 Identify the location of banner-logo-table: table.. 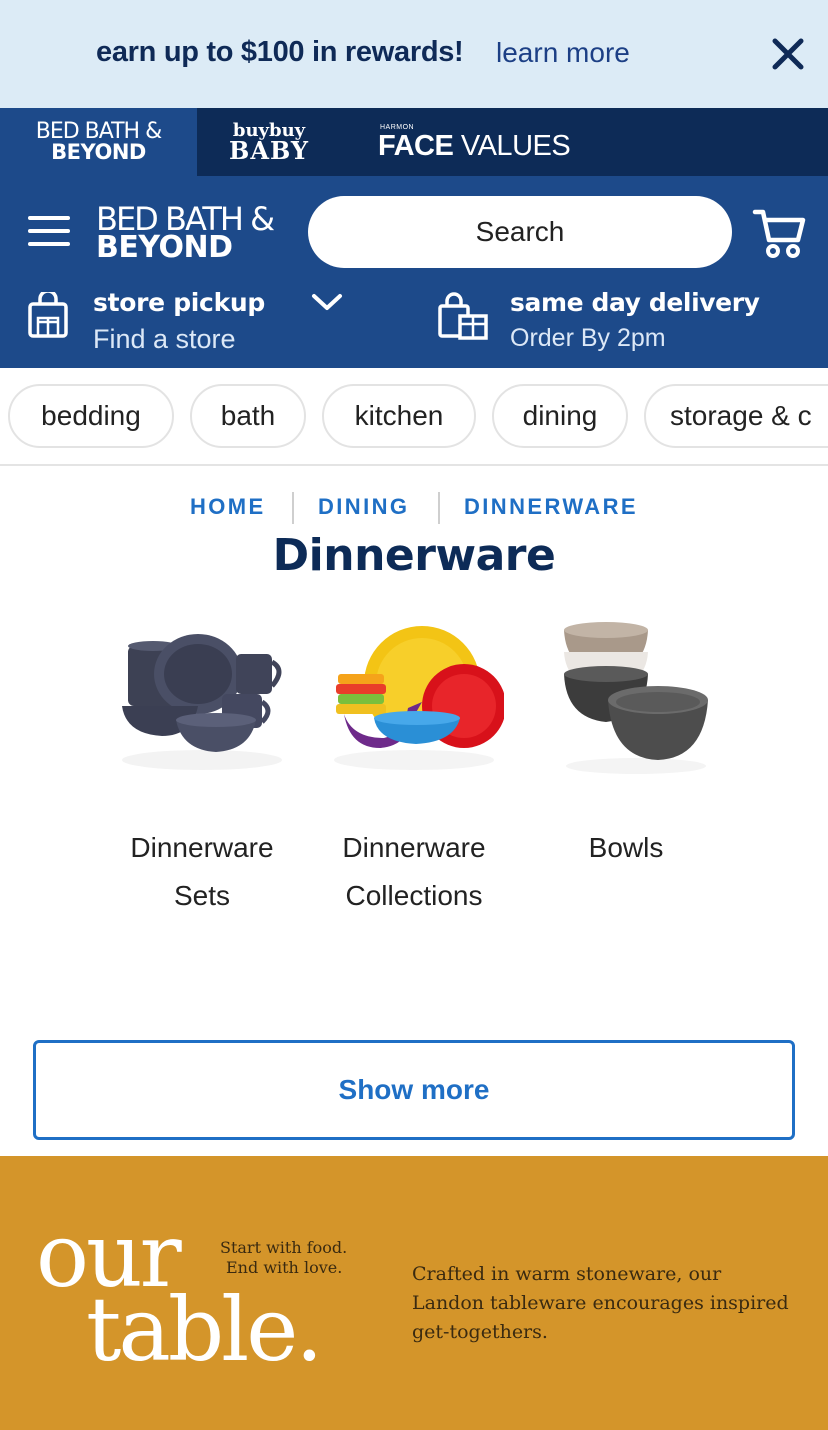
(204, 1329).